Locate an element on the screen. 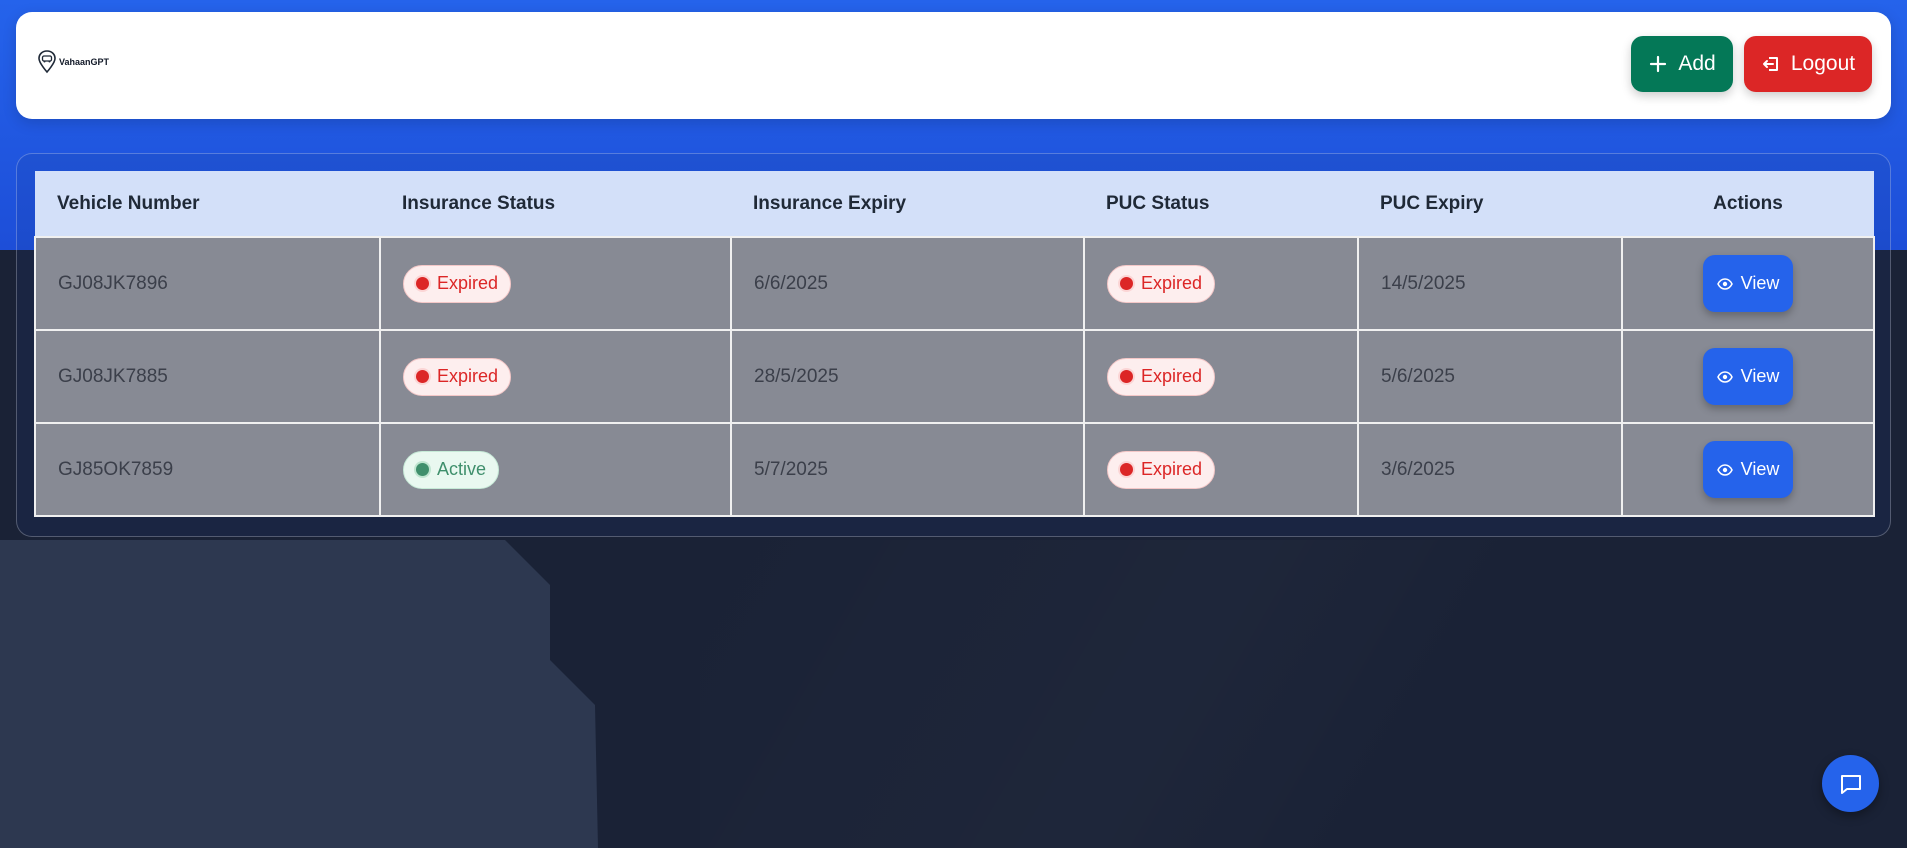 Image resolution: width=1907 pixels, height=848 pixels. col-insurance-status: Insurance Status is located at coordinates (555, 204).